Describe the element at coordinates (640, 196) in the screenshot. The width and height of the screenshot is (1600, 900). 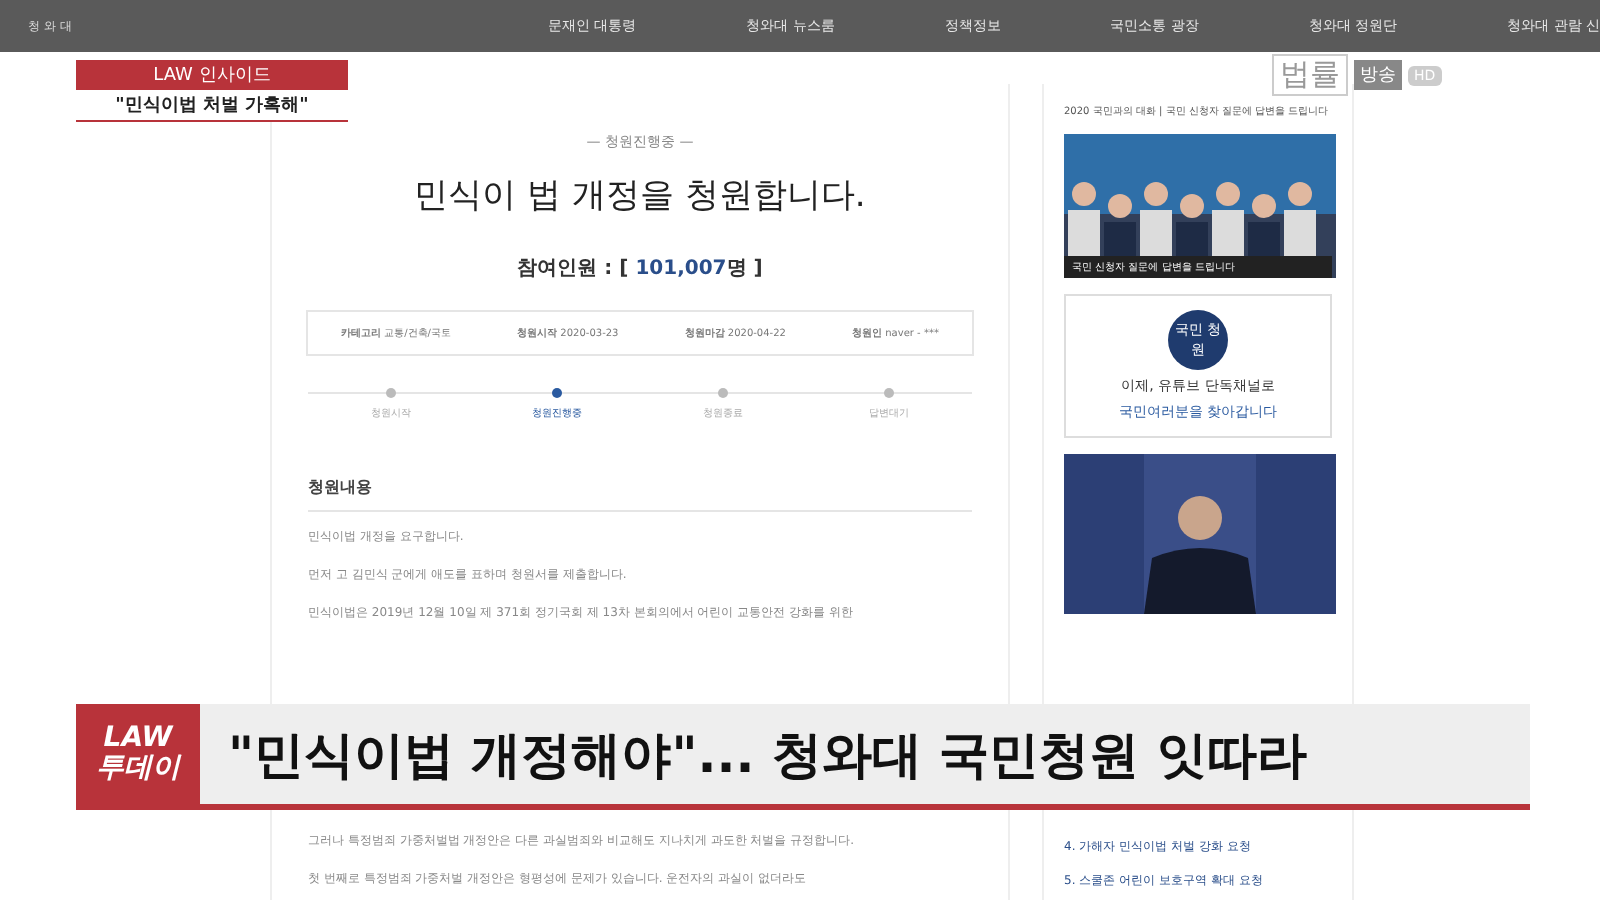
I see `petition-title: 민식이 법 개정을 청원합니다.` at that location.